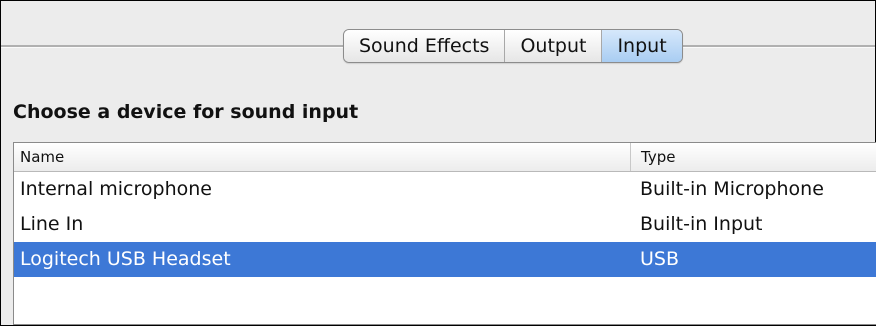  I want to click on table-header: Name Type, so click(445, 157).